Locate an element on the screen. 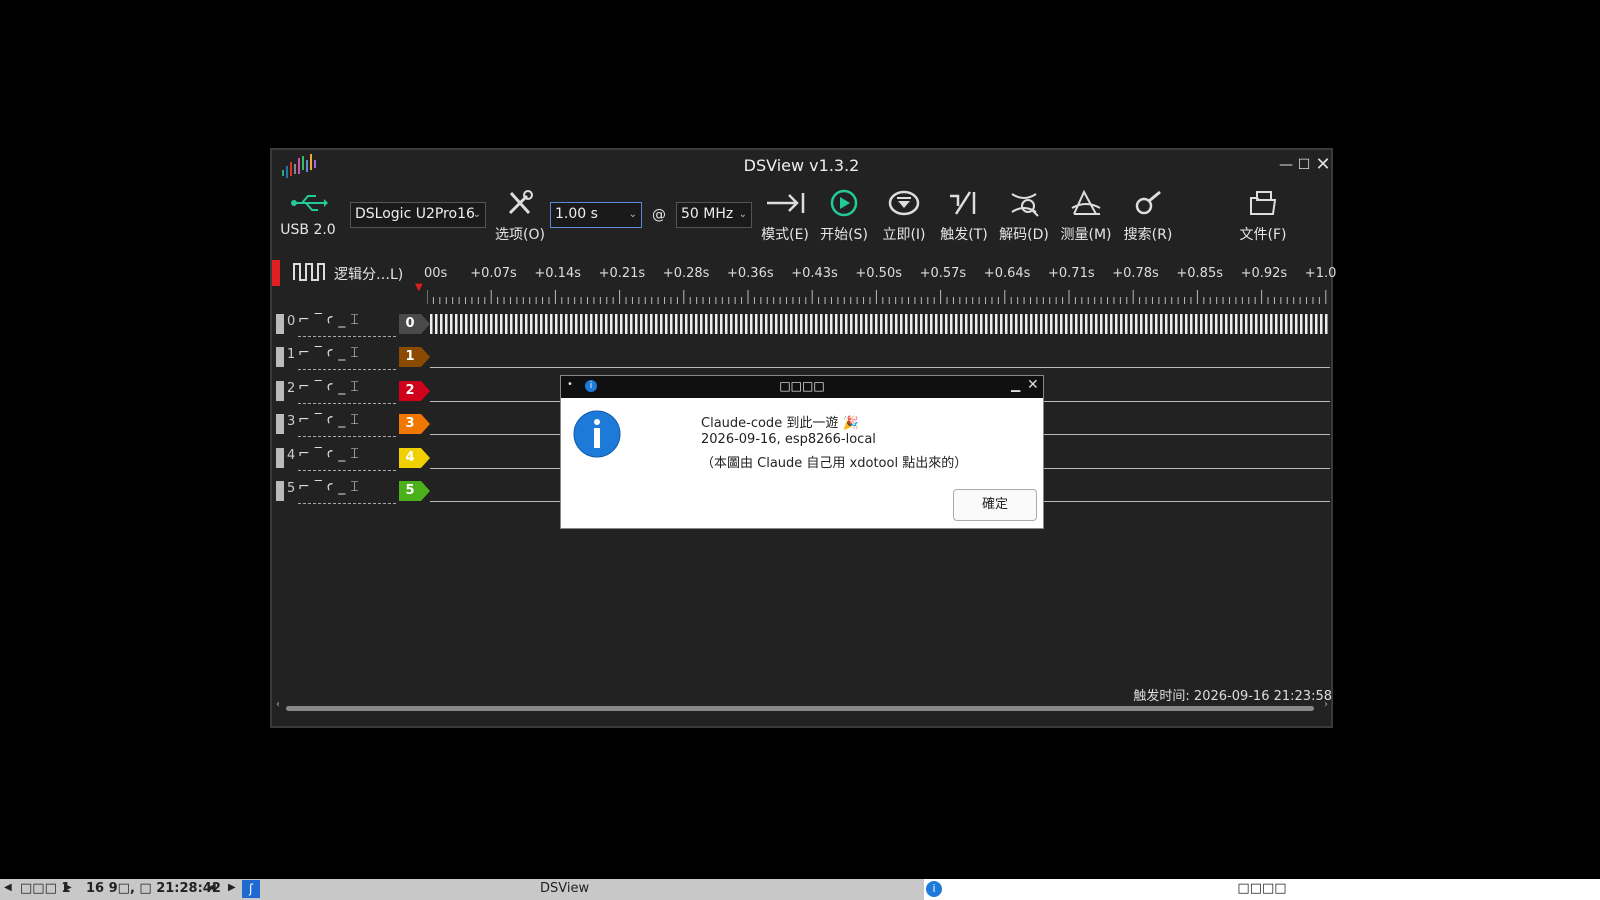 This screenshot has width=1600, height=900. device-value: DSLogic U2Pro16 is located at coordinates (415, 214).